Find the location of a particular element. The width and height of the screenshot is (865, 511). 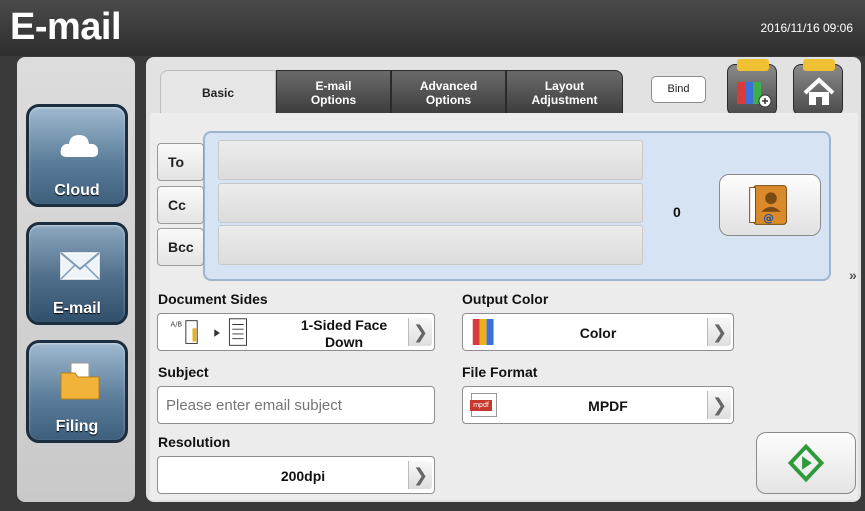

bind-button: Bind is located at coordinates (678, 89).